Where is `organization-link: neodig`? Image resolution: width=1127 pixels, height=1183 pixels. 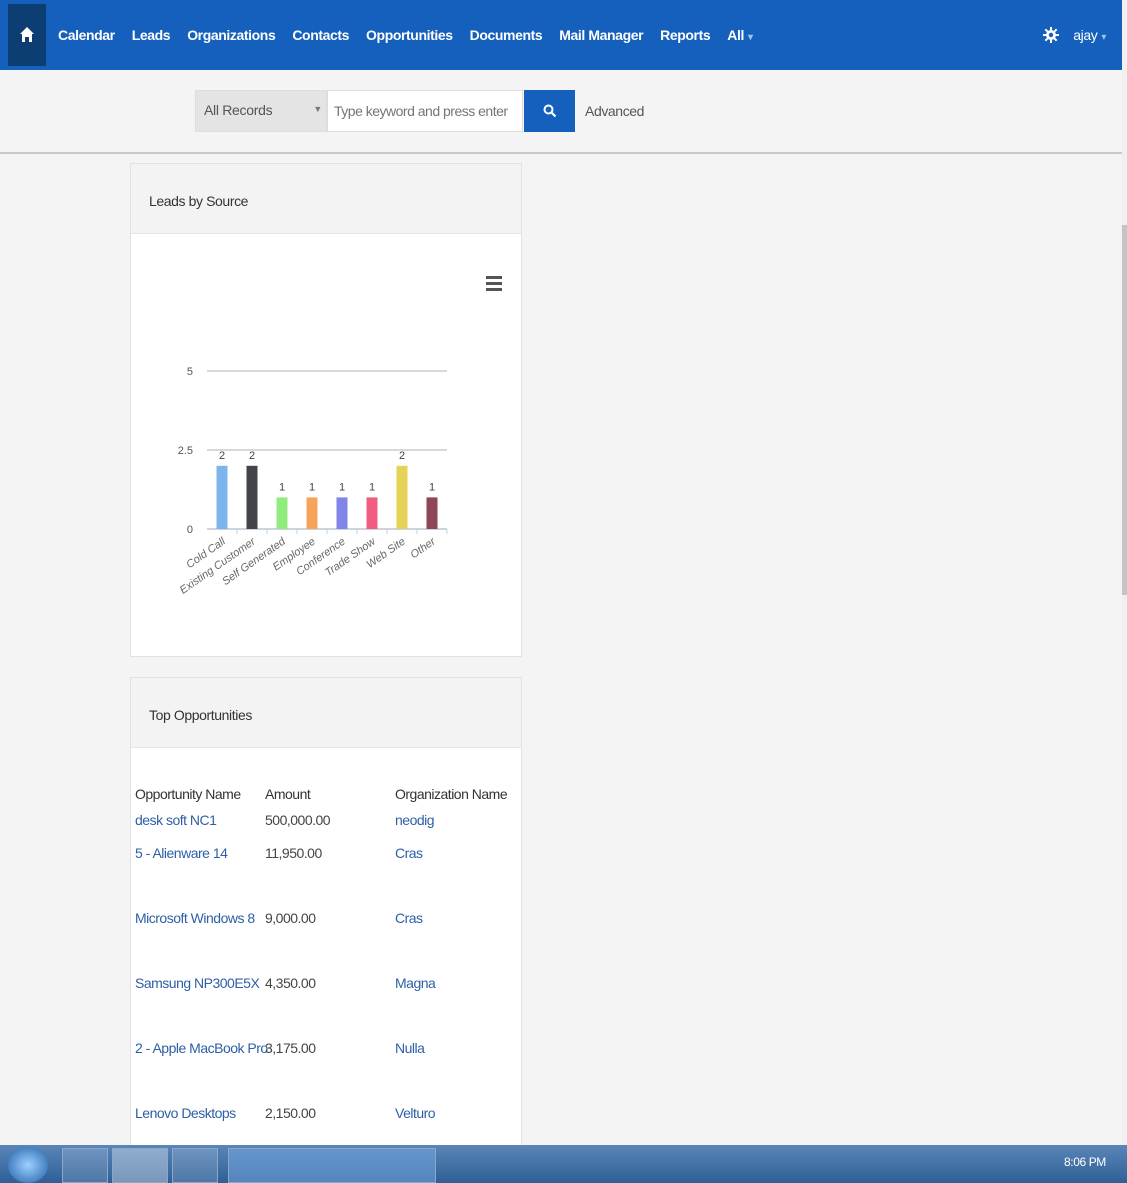
organization-link: neodig is located at coordinates (415, 820).